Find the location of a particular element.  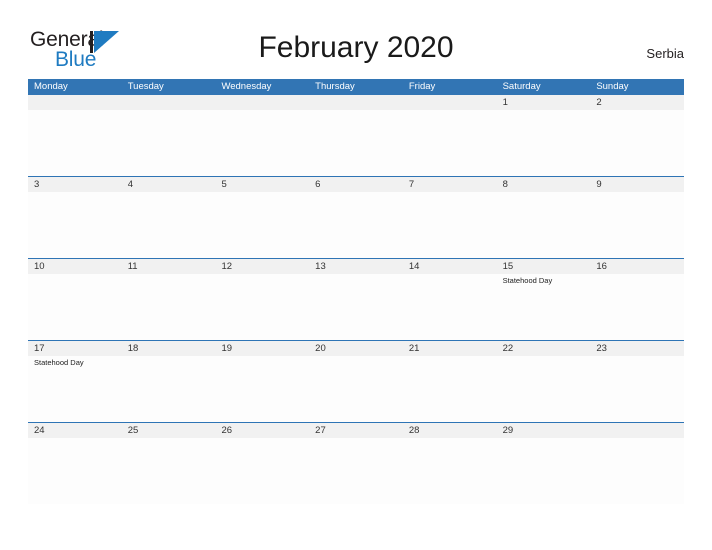

day-number: 16 is located at coordinates (637, 266).